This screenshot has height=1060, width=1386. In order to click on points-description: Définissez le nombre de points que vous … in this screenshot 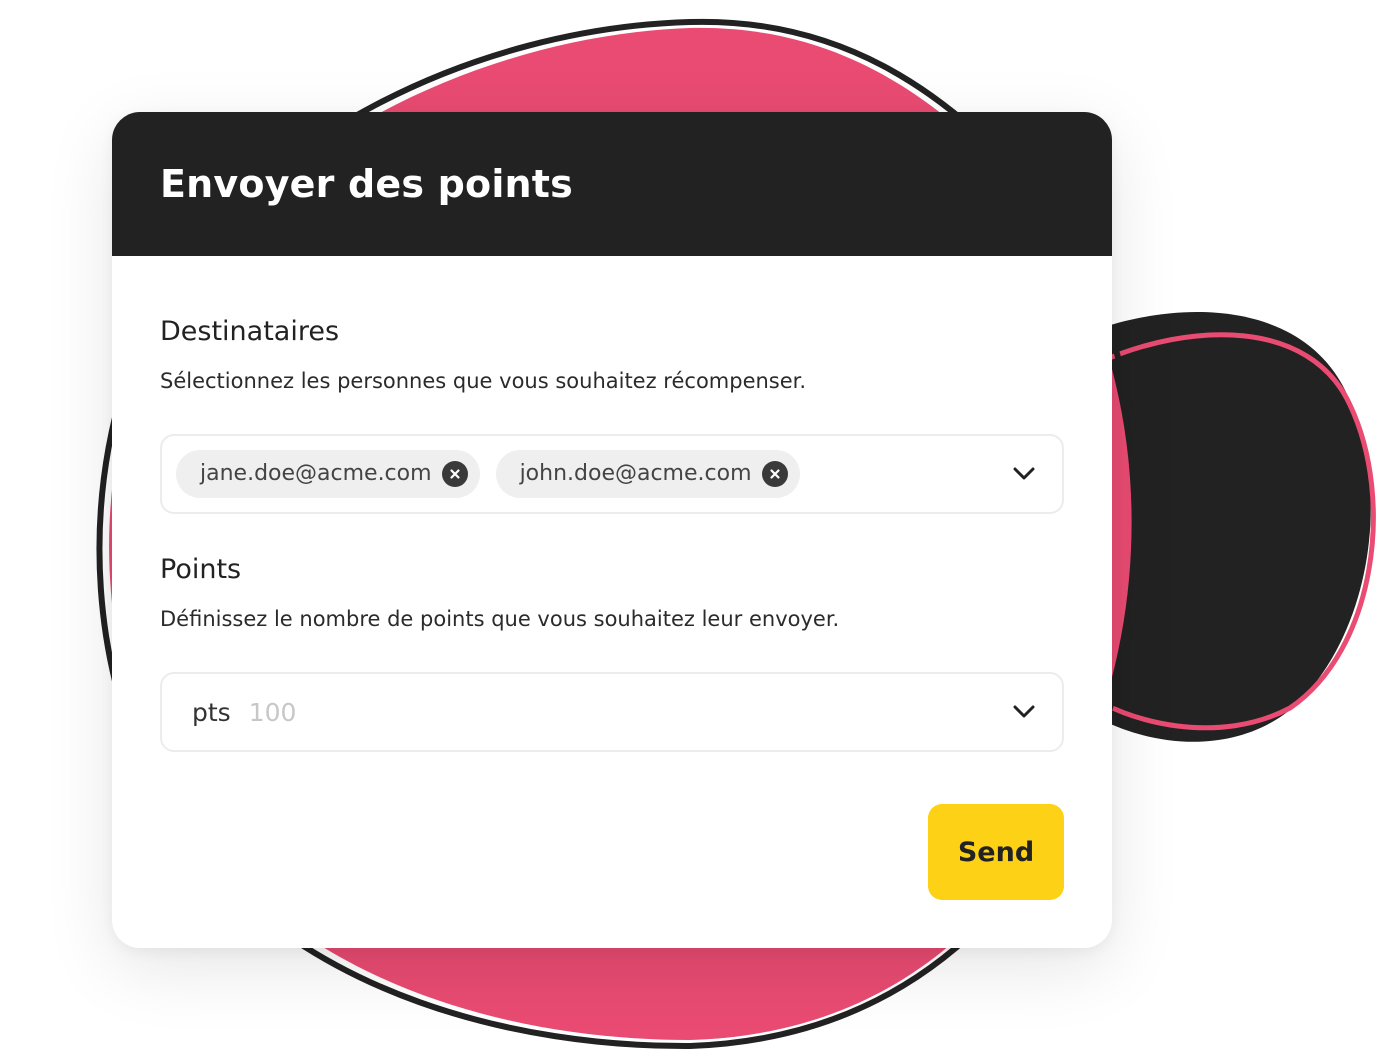, I will do `click(500, 619)`.